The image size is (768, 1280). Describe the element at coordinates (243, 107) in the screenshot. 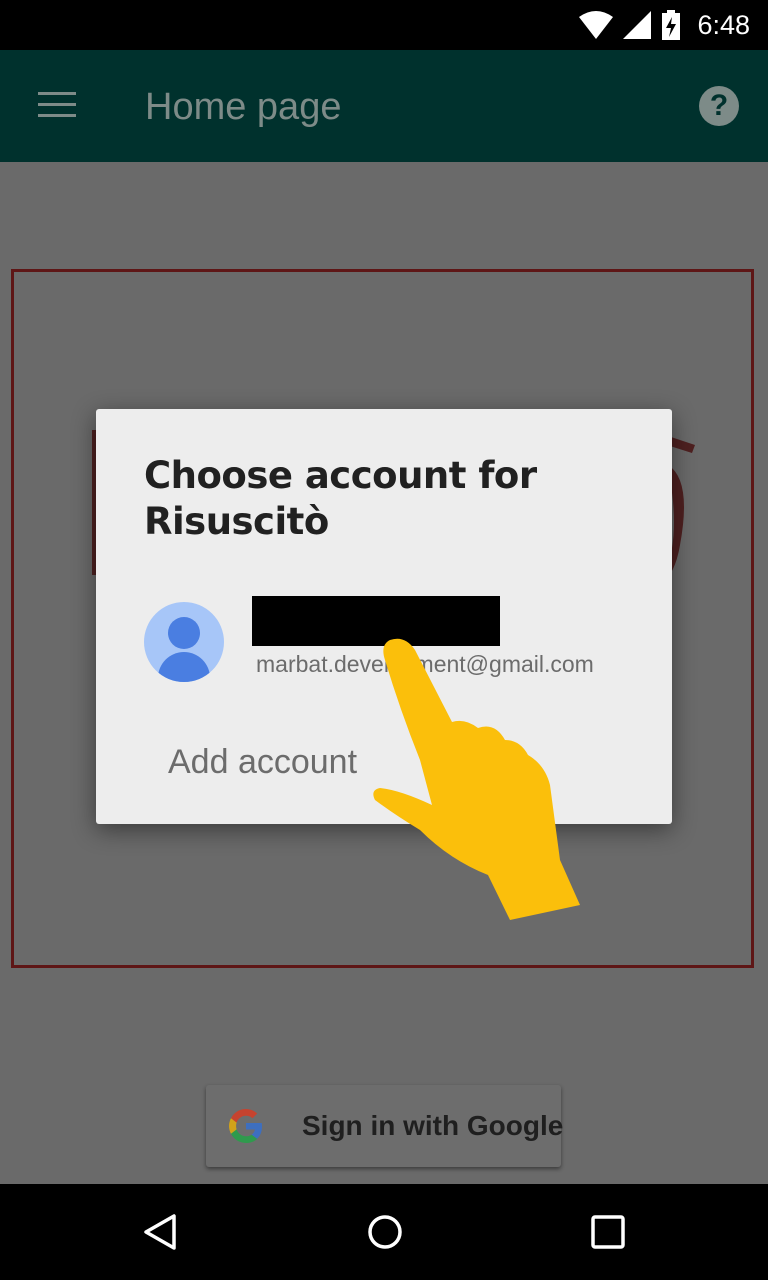

I see `page-title: Home page` at that location.